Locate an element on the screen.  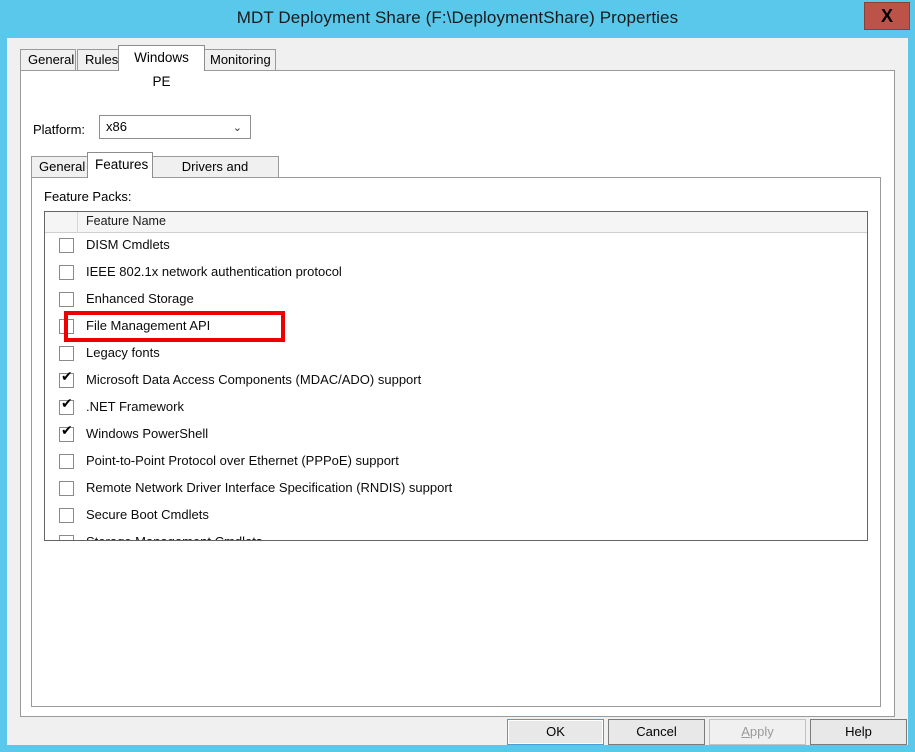
apply-button: Apply is located at coordinates (757, 732).